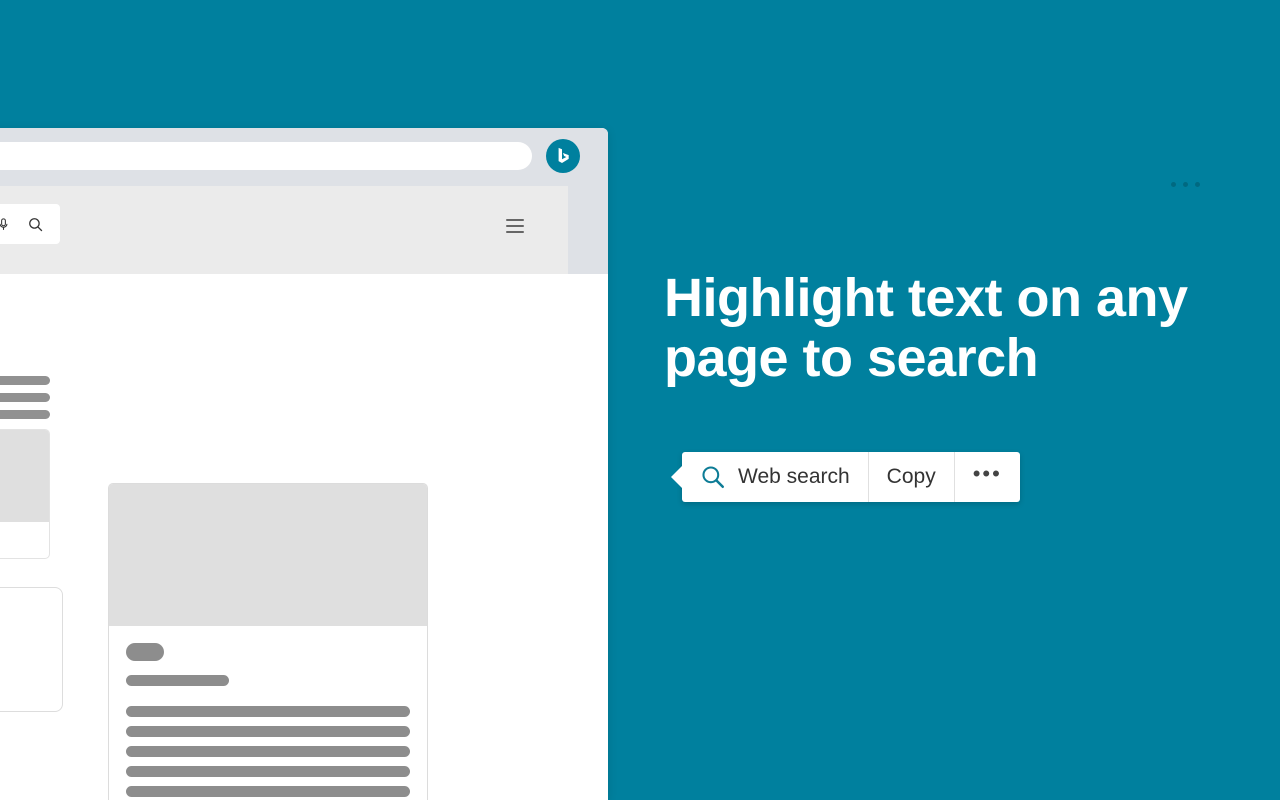 This screenshot has width=1280, height=800. I want to click on bing-b-logo-icon, so click(563, 155).